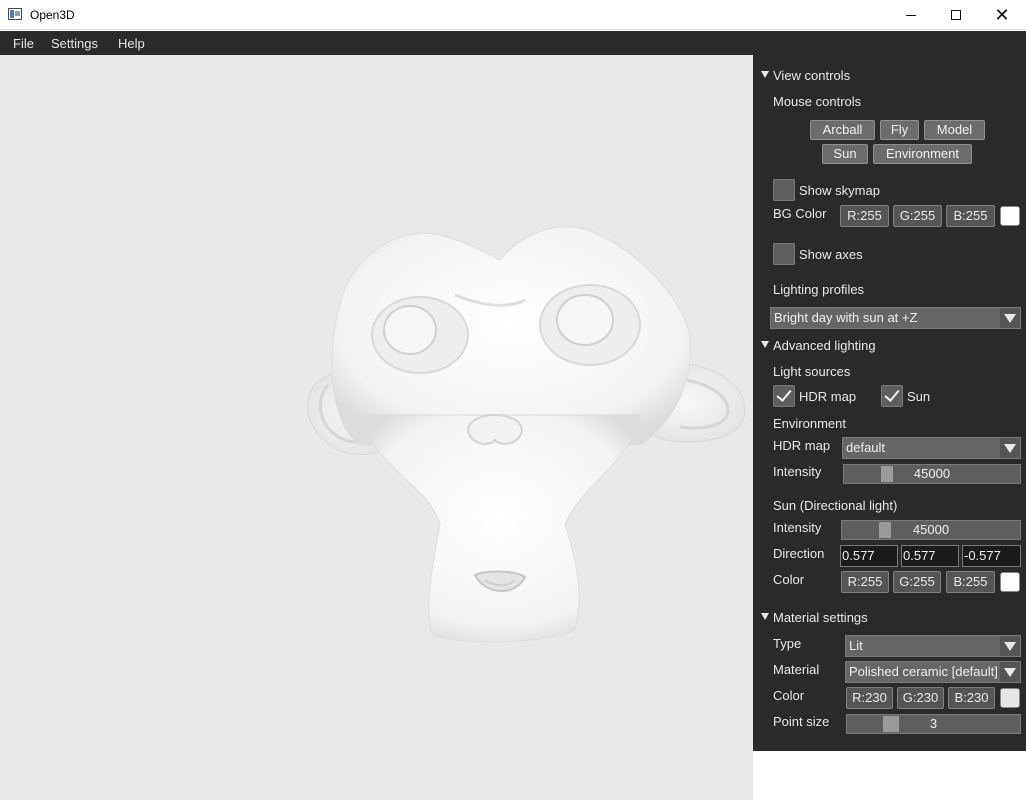 The width and height of the screenshot is (1026, 800). I want to click on material-color-b: B:230, so click(971, 698).